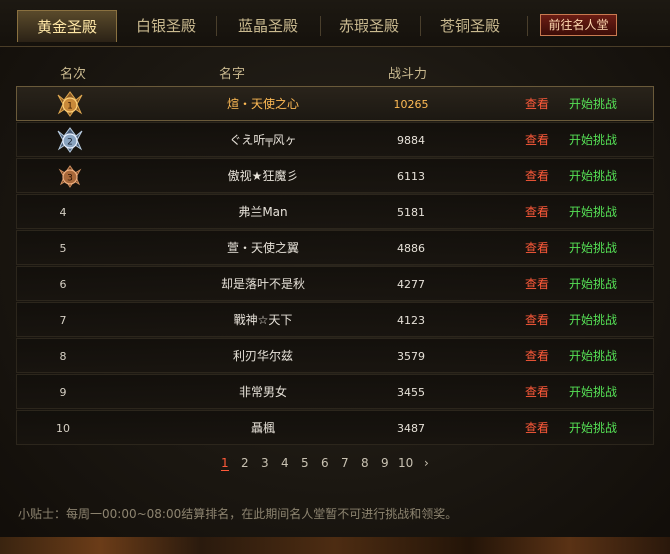  What do you see at coordinates (262, 428) in the screenshot?
I see `player-name: 聶楓` at bounding box center [262, 428].